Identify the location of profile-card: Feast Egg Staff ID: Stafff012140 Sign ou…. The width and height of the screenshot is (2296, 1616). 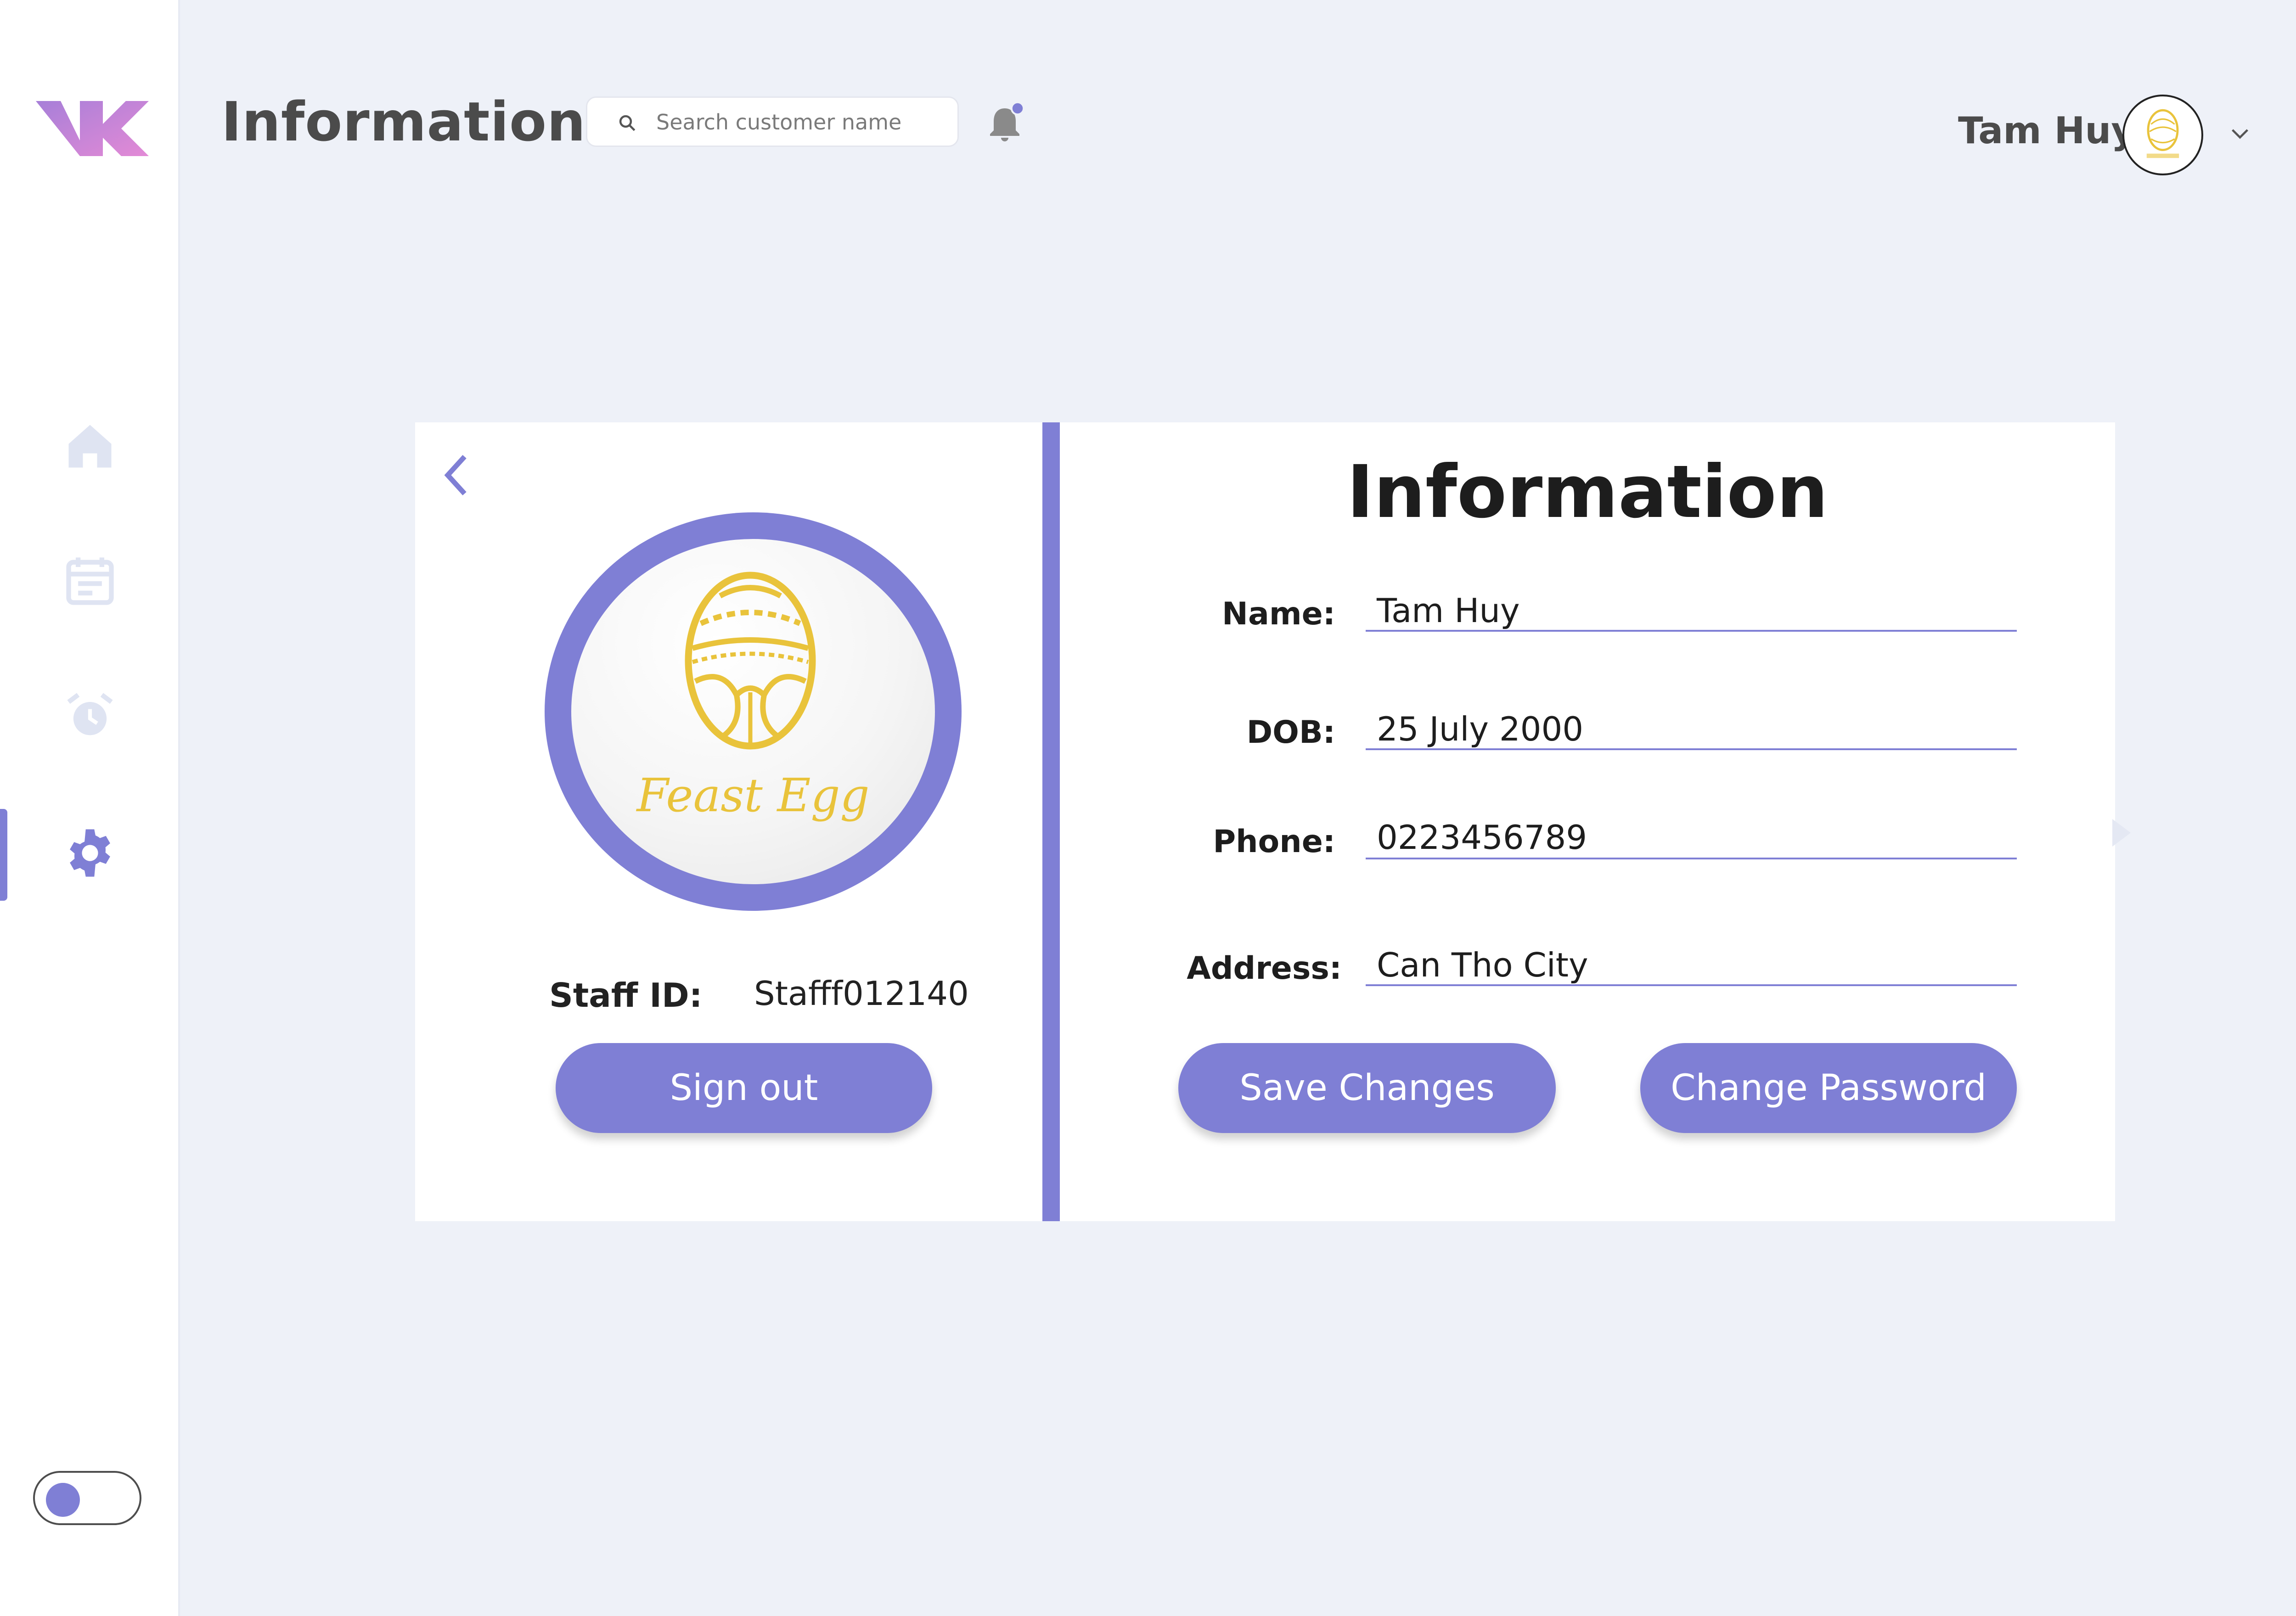
(729, 822).